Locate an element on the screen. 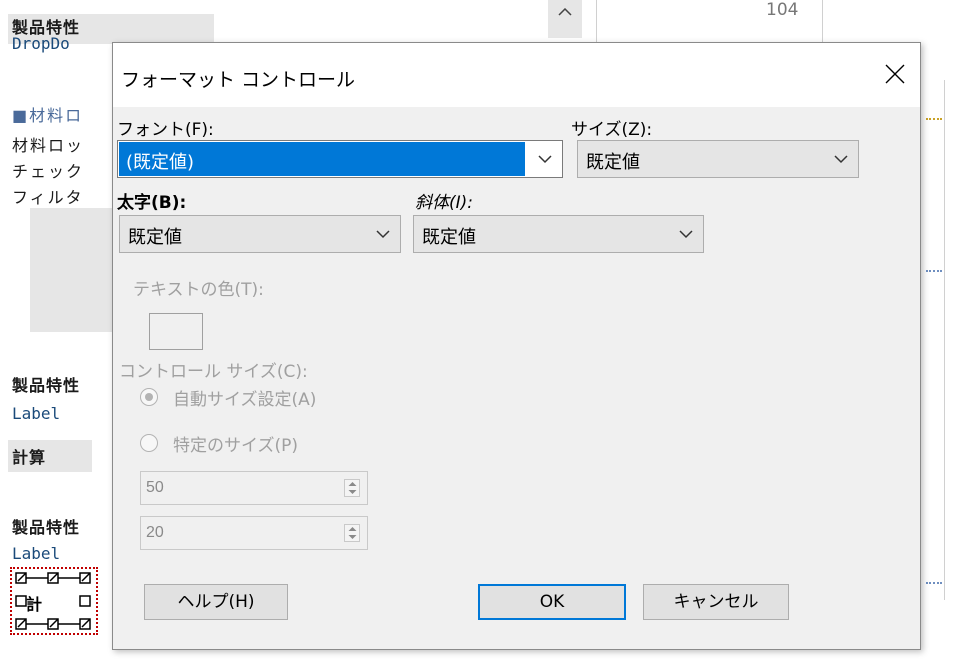  bg-line-2: チェック is located at coordinates (48, 171).